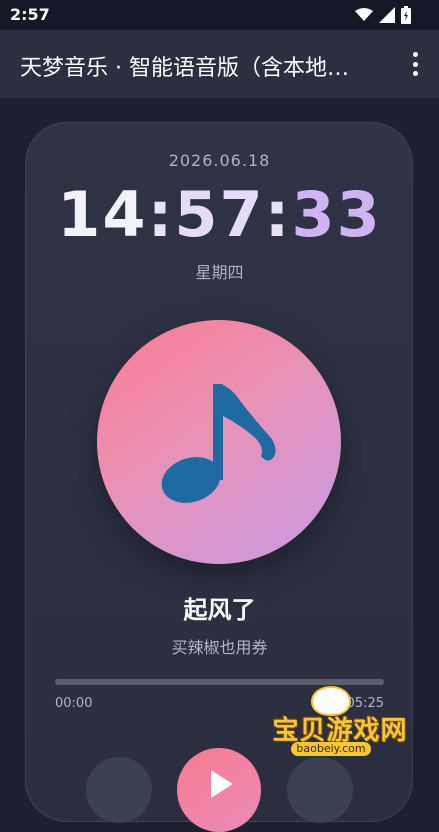  Describe the element at coordinates (222, 784) in the screenshot. I see `play-icon` at that location.